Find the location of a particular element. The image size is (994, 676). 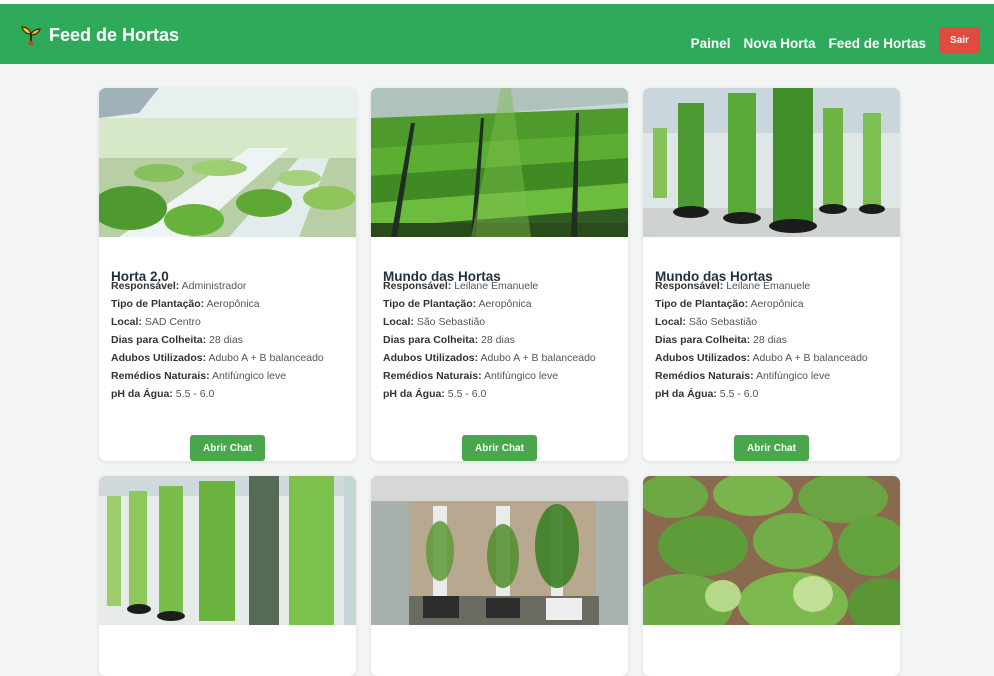

nav-link-nova-horta: Nova Horta is located at coordinates (779, 40).